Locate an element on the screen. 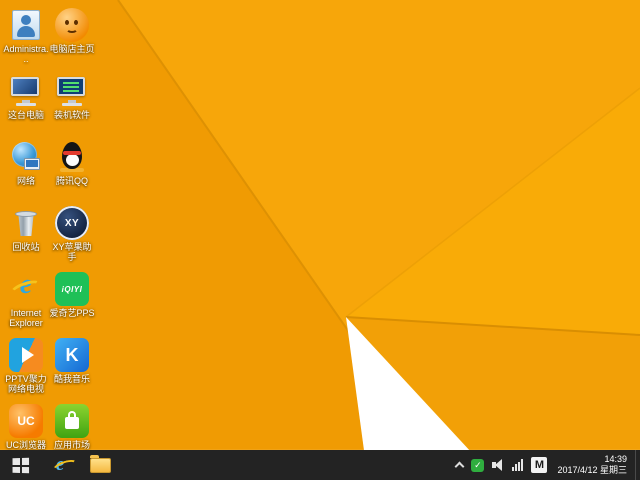  desktop-icon-setup-software: 装机软件 is located at coordinates (72, 97).